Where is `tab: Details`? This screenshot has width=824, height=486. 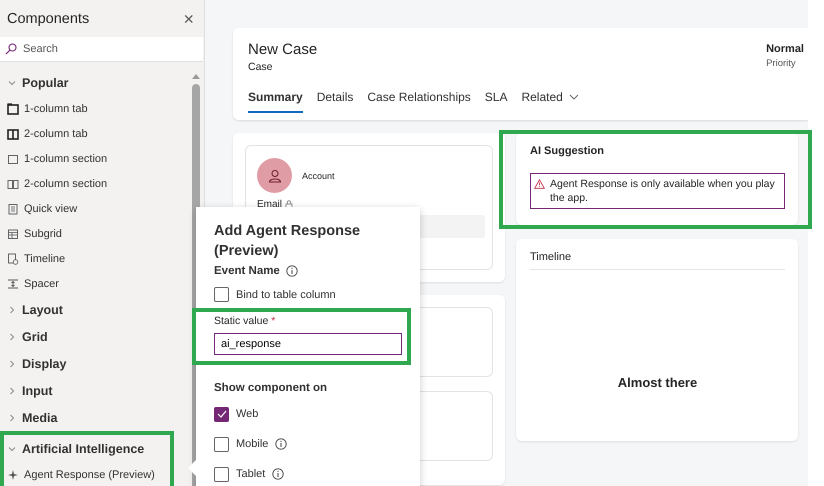 tab: Details is located at coordinates (335, 99).